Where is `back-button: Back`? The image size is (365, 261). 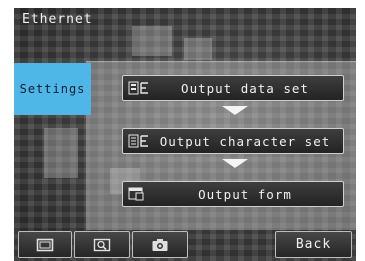
back-button: Back is located at coordinates (313, 244).